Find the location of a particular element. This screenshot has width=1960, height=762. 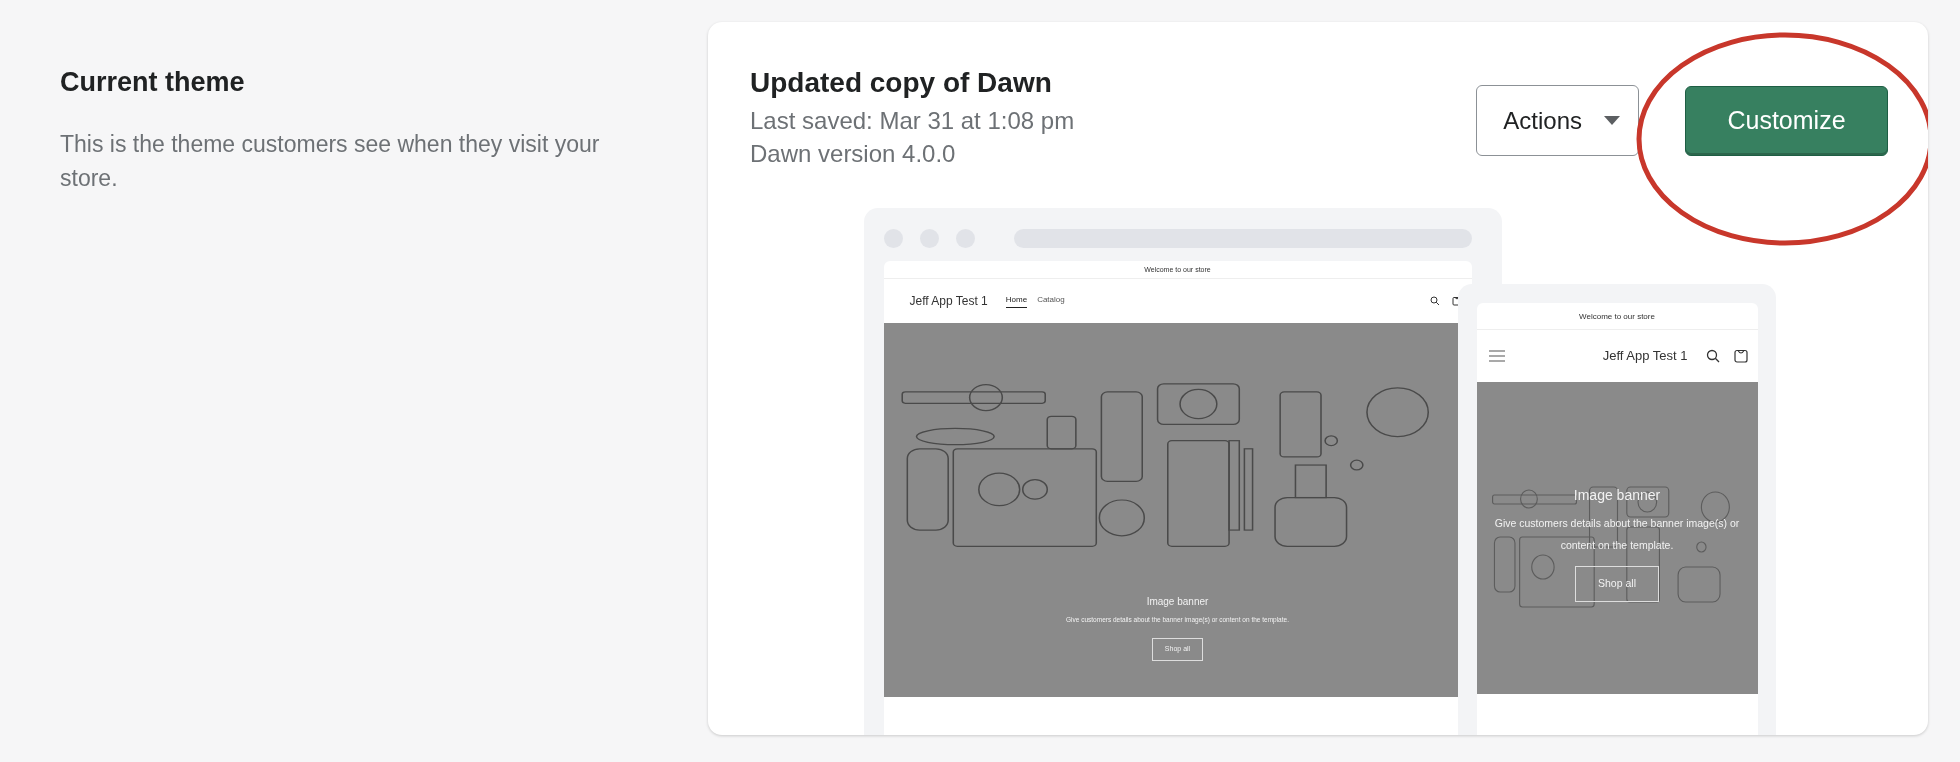

theme-version: Dawn version 4.0.0 is located at coordinates (853, 154).